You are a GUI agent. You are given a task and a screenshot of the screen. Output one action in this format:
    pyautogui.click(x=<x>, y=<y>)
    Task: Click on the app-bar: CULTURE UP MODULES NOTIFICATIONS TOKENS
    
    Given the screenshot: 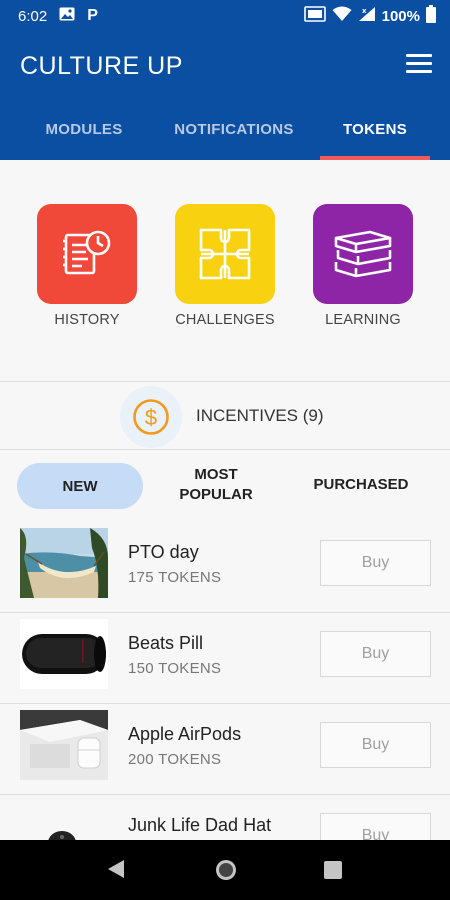 What is the action you would take?
    pyautogui.click(x=225, y=96)
    